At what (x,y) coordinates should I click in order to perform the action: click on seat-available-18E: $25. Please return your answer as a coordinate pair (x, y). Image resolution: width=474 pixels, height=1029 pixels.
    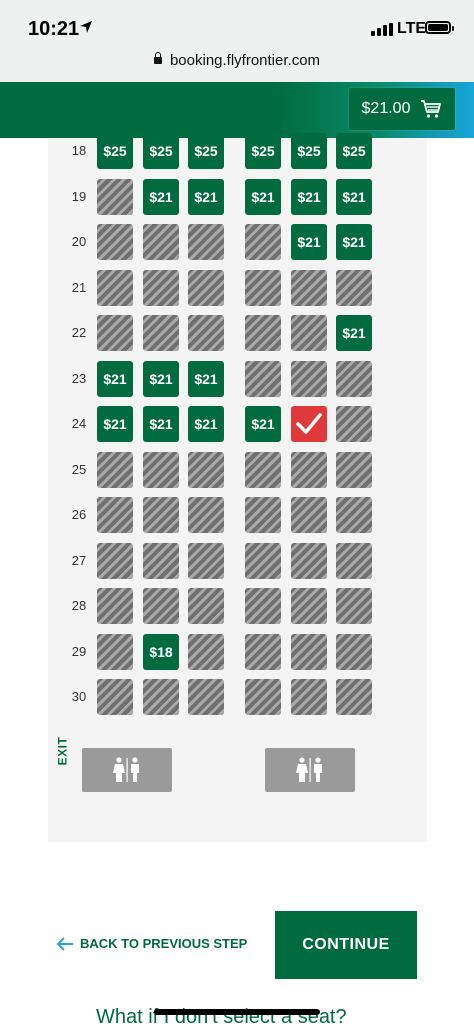
    Looking at the image, I should click on (309, 151).